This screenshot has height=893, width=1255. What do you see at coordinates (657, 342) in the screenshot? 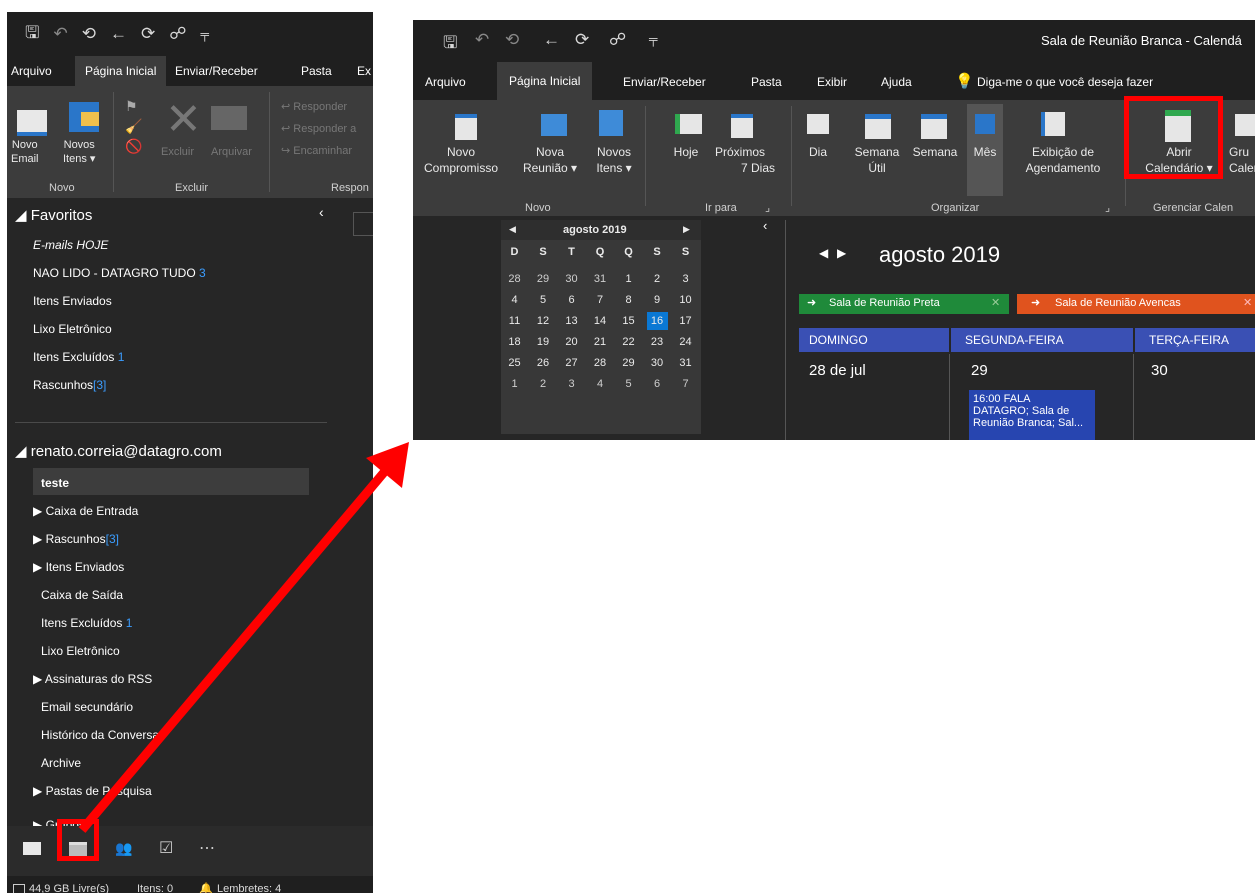
I see `mini-calendar-date: 23` at bounding box center [657, 342].